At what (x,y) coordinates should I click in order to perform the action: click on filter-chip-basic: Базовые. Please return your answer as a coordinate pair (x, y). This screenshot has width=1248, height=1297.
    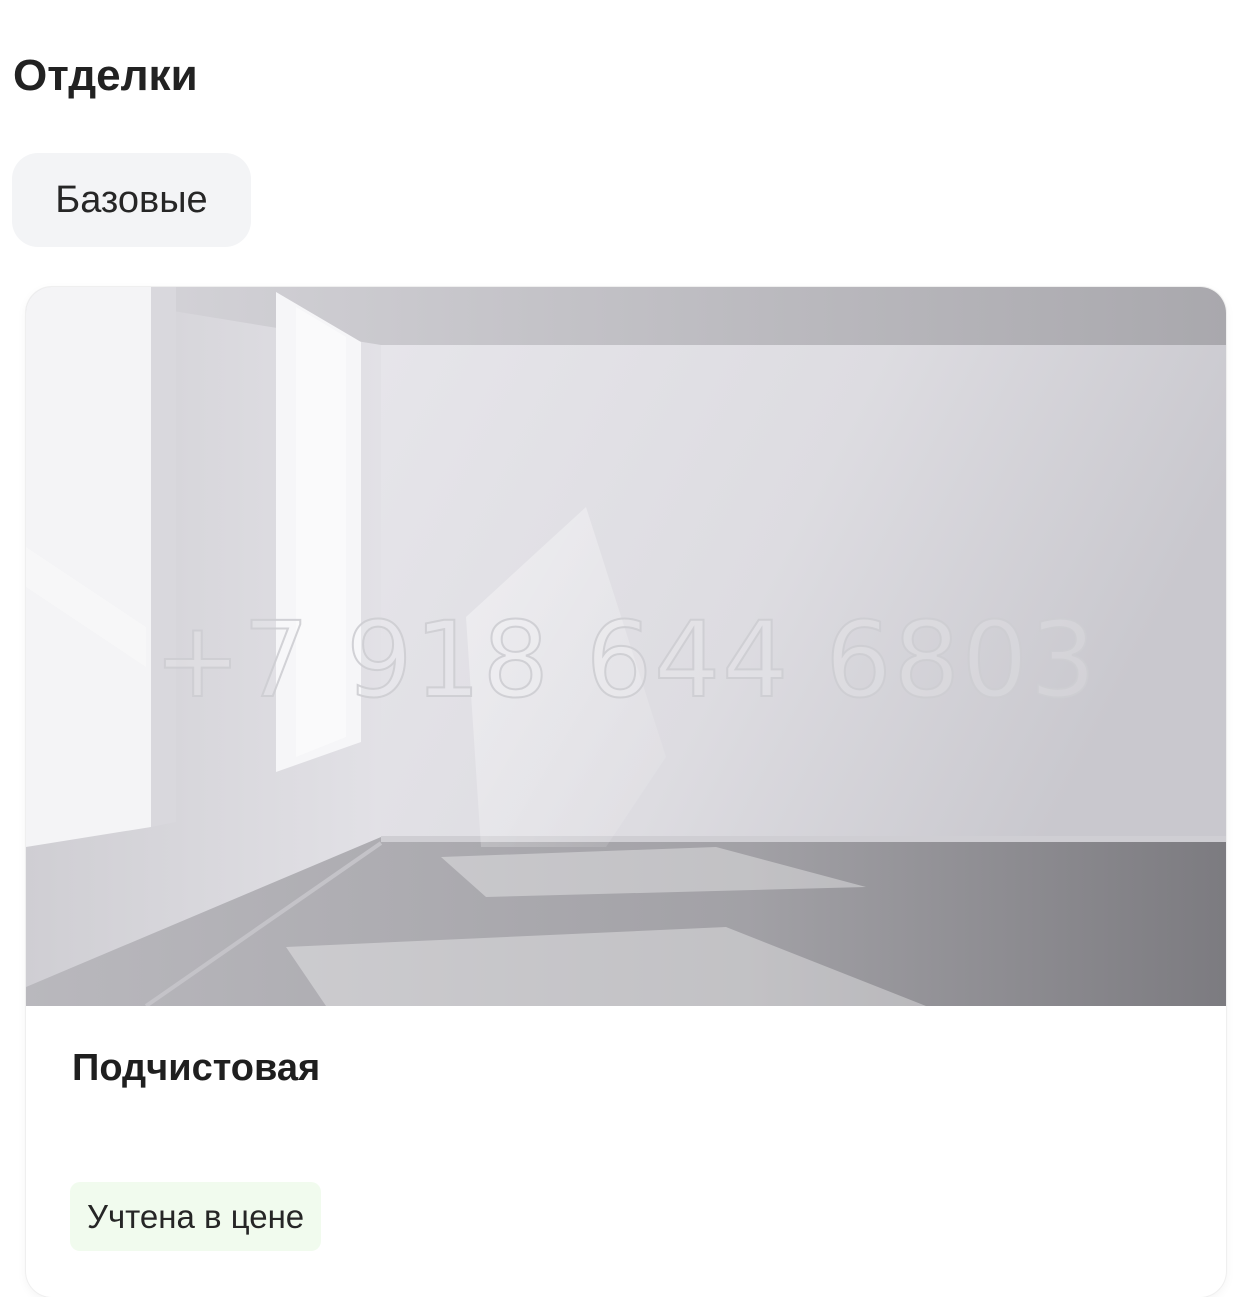
    Looking at the image, I should click on (131, 200).